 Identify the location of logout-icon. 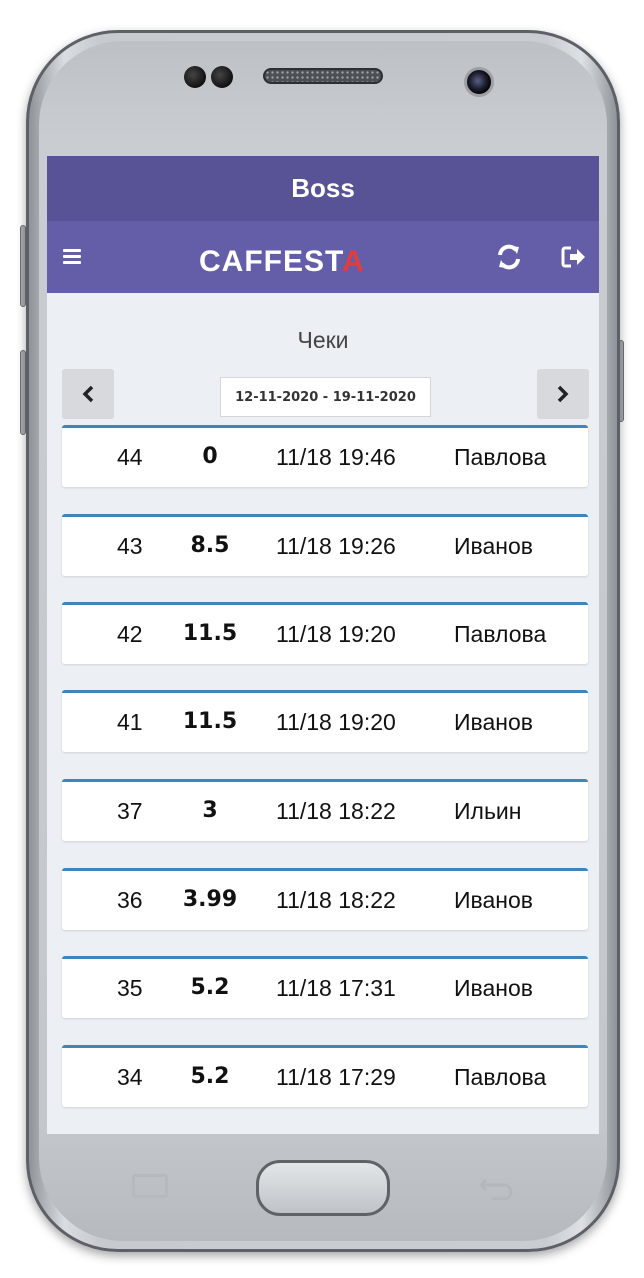
(574, 257).